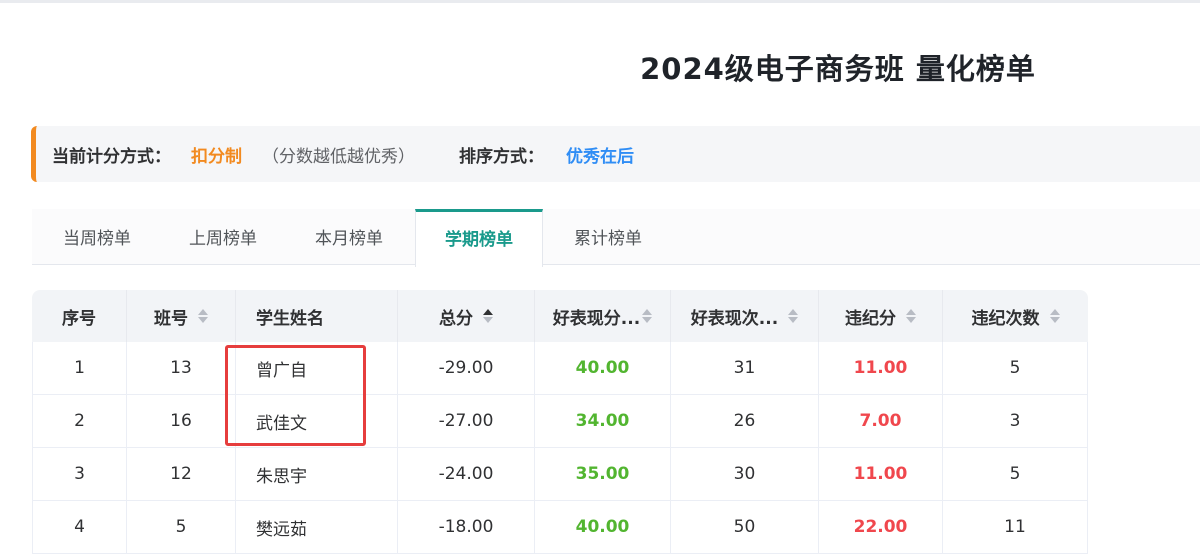  I want to click on tab-this-month: 本月榜单, so click(349, 237).